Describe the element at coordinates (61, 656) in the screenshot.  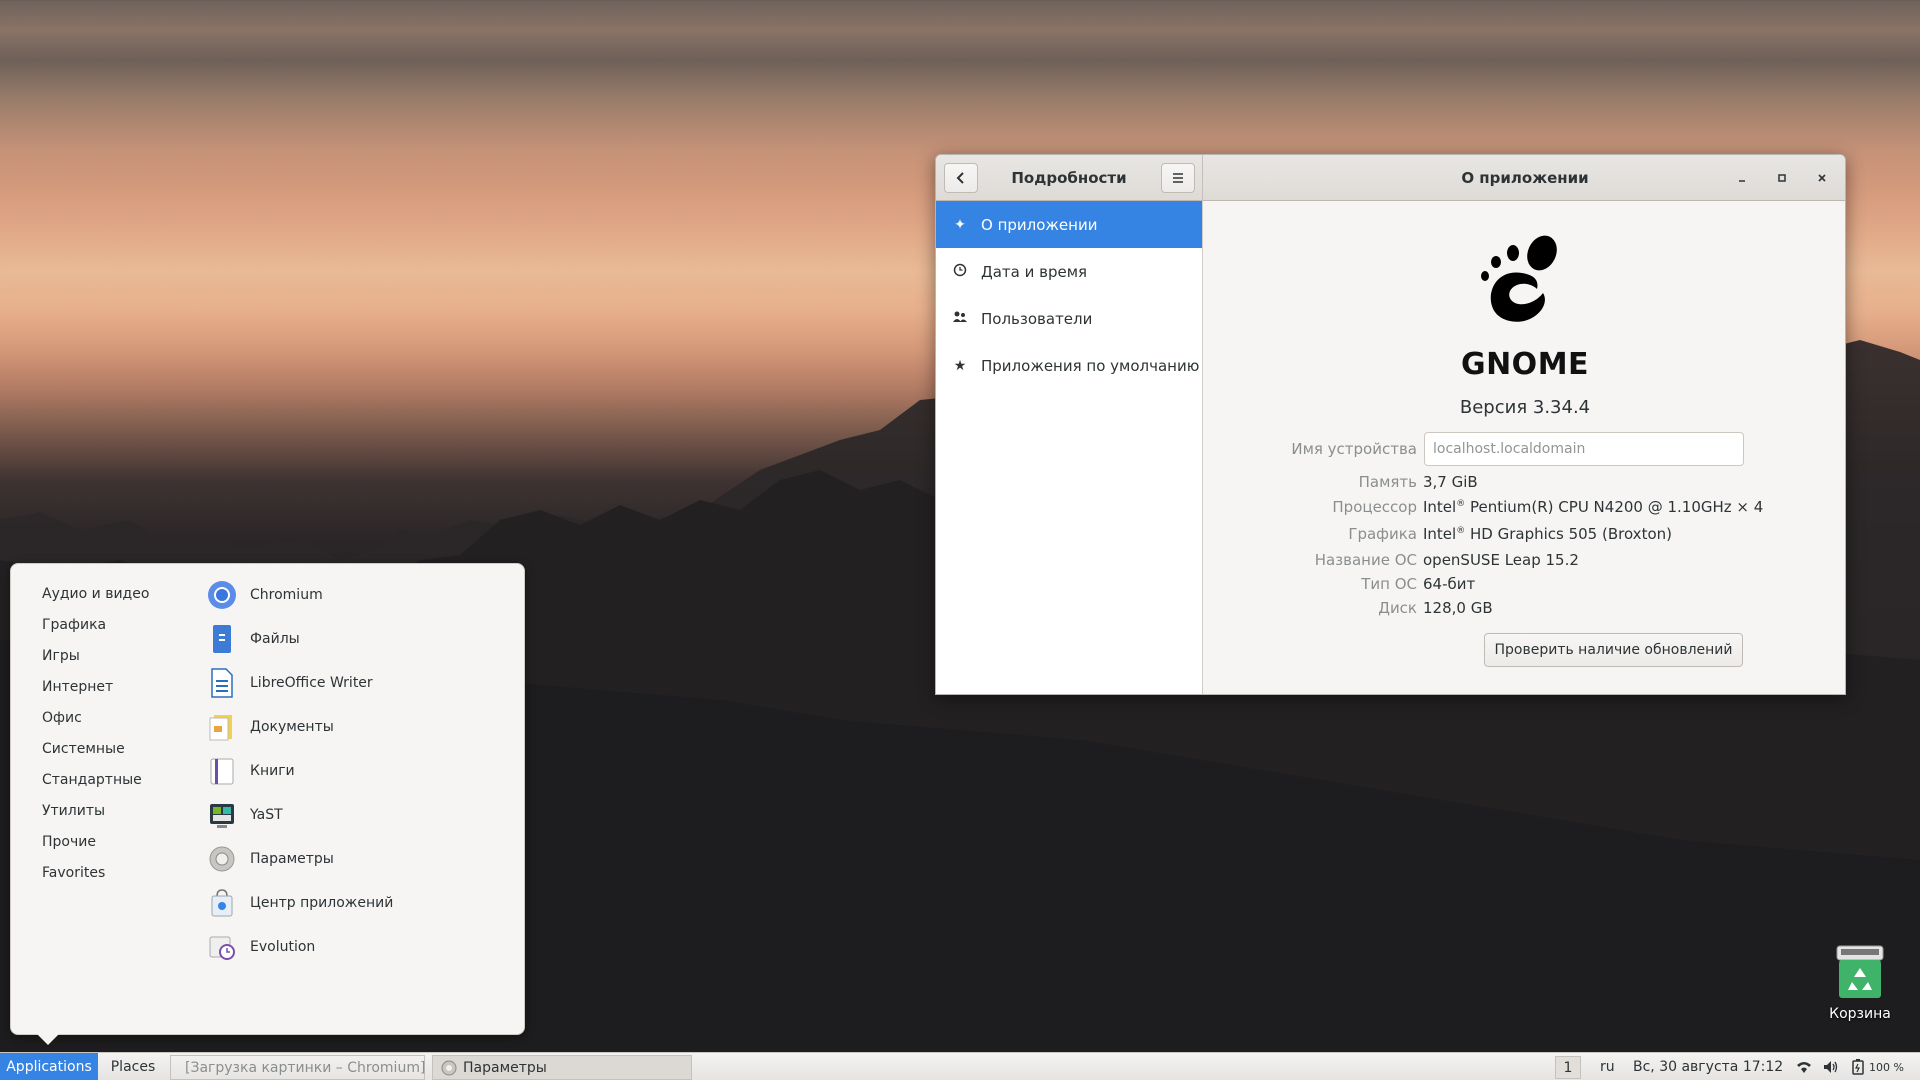
I see `category-games: Игры` at that location.